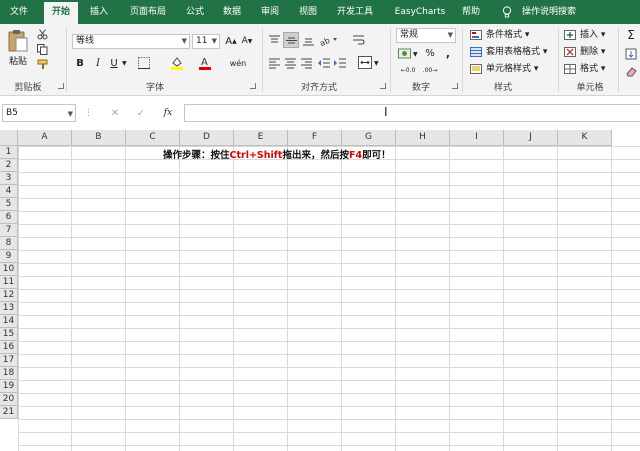 This screenshot has height=451, width=640. I want to click on row-header-15: 15, so click(9, 334).